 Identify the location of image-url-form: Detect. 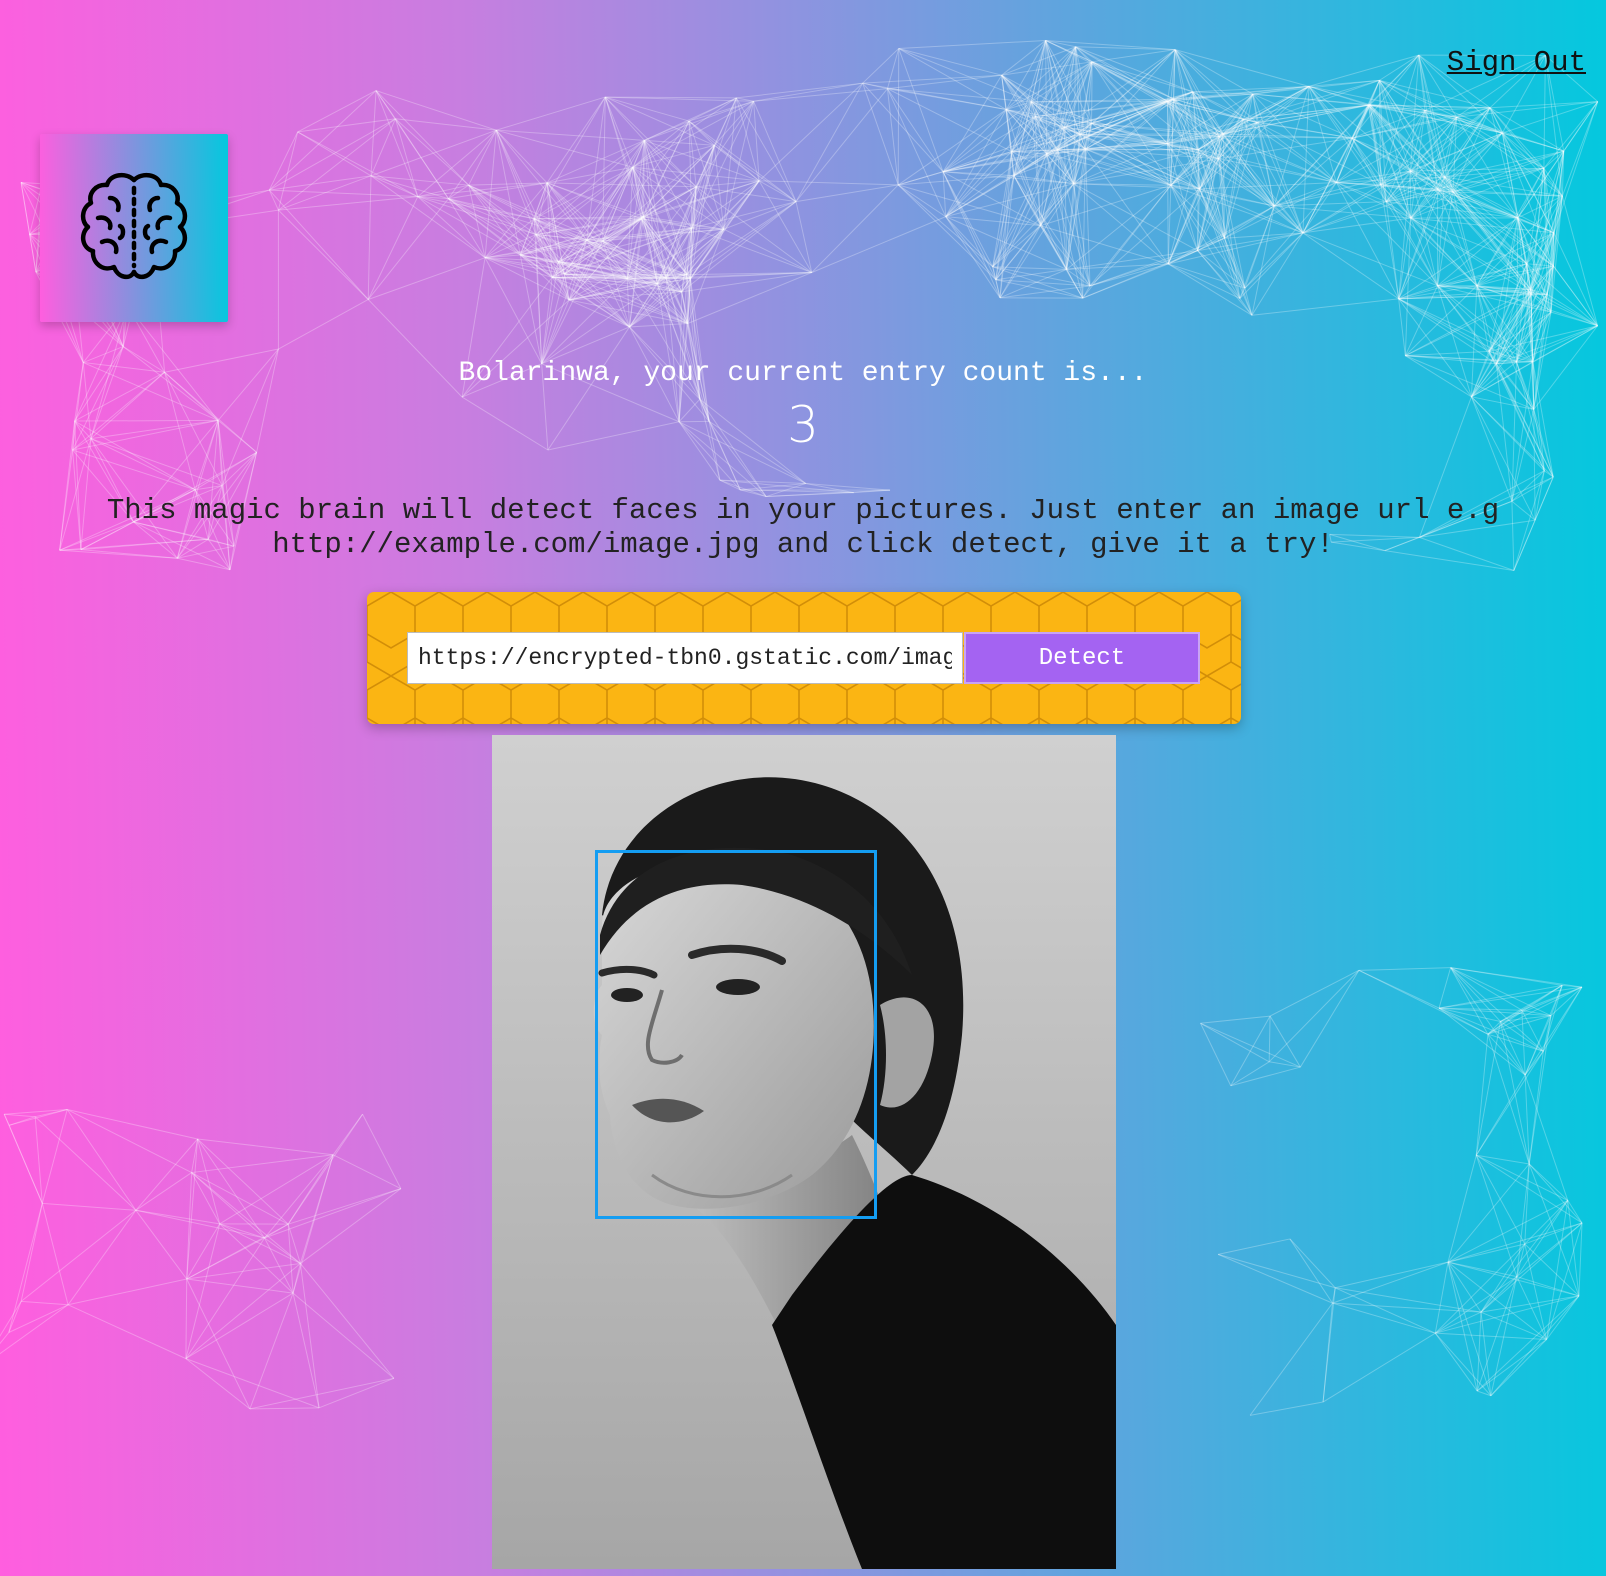
(804, 658).